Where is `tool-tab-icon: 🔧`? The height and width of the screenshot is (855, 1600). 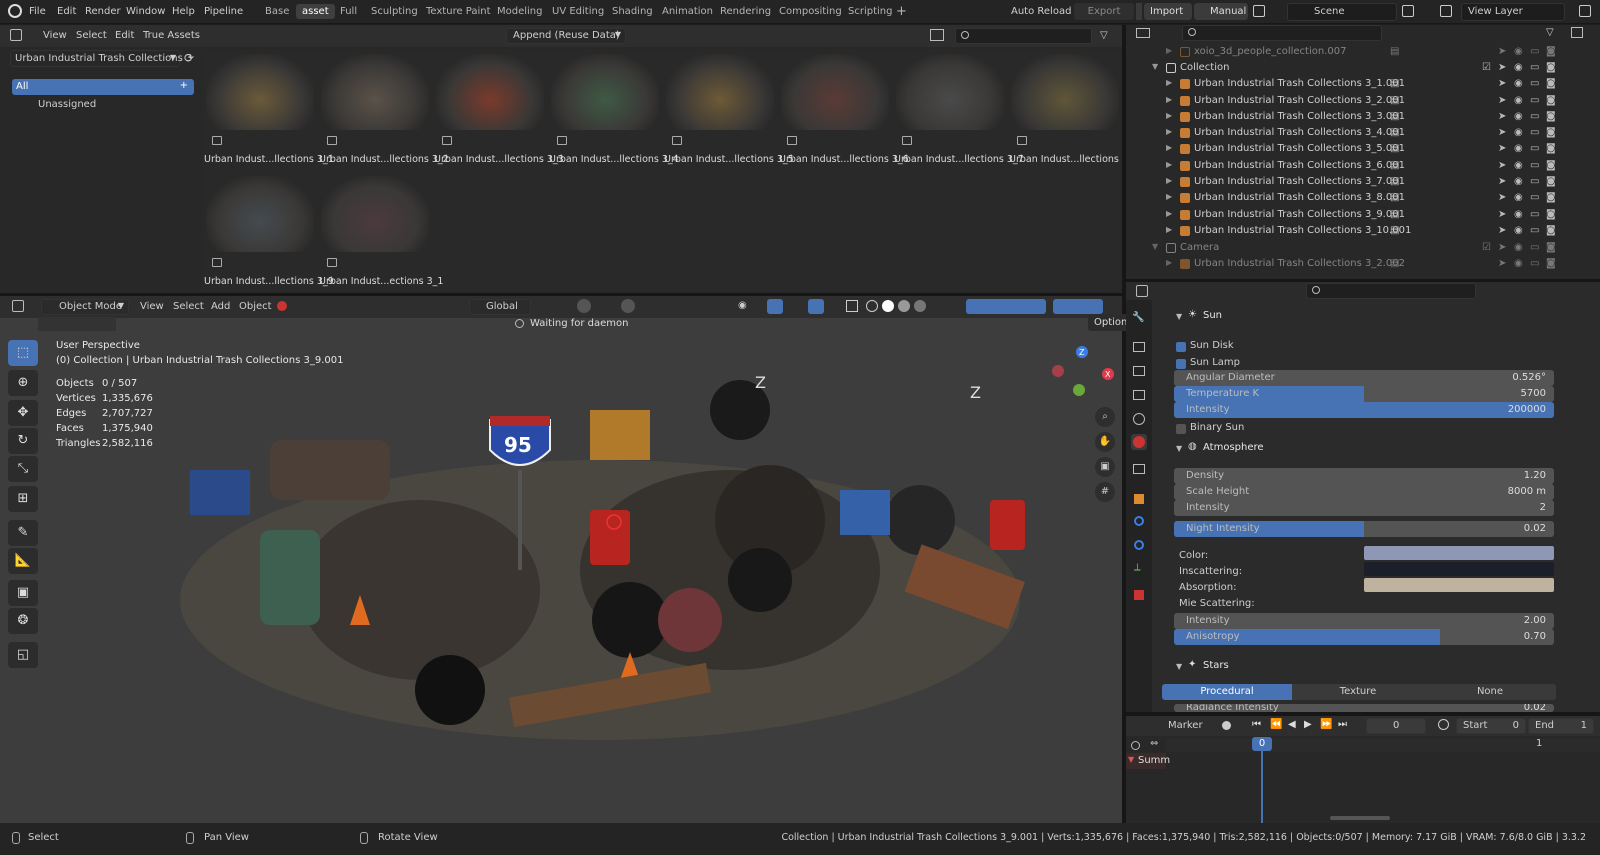
tool-tab-icon: 🔧 is located at coordinates (1138, 317).